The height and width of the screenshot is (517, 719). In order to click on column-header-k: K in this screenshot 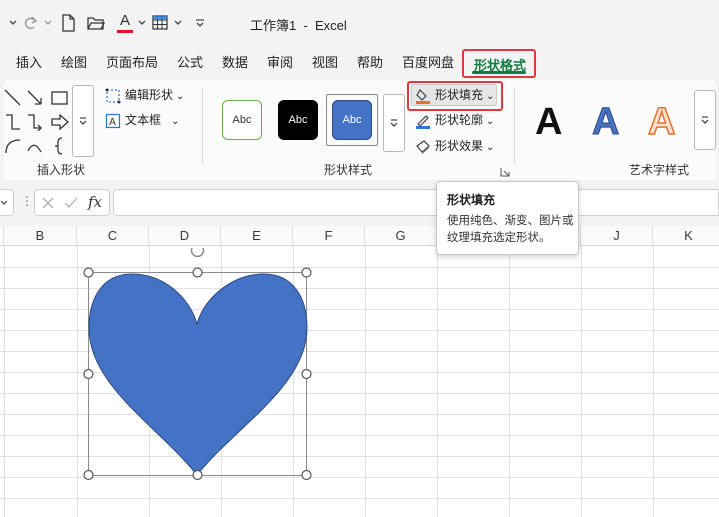, I will do `click(686, 236)`.